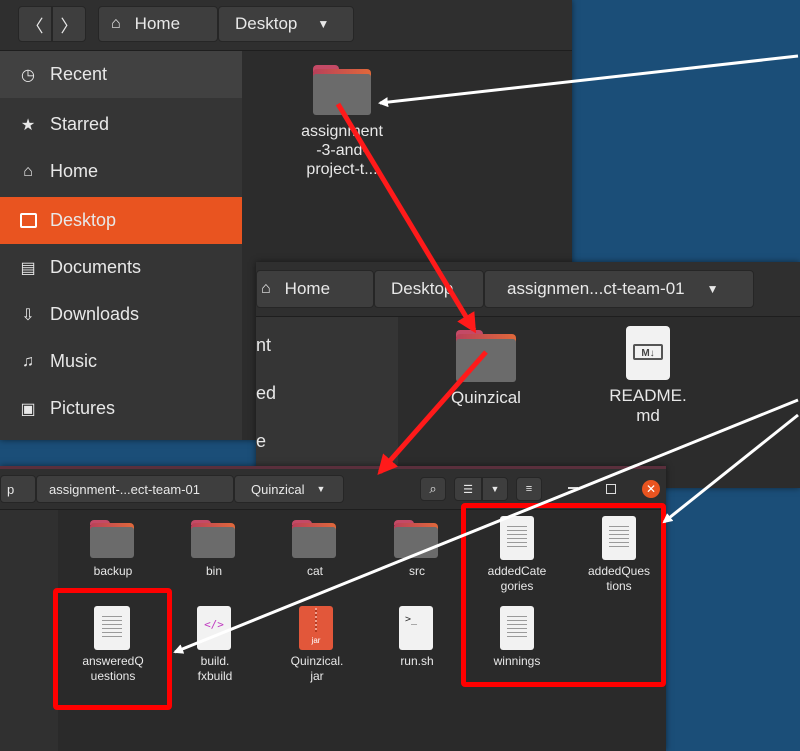 The width and height of the screenshot is (800, 751). I want to click on sidebar-item-desktop: Desktop, so click(121, 220).